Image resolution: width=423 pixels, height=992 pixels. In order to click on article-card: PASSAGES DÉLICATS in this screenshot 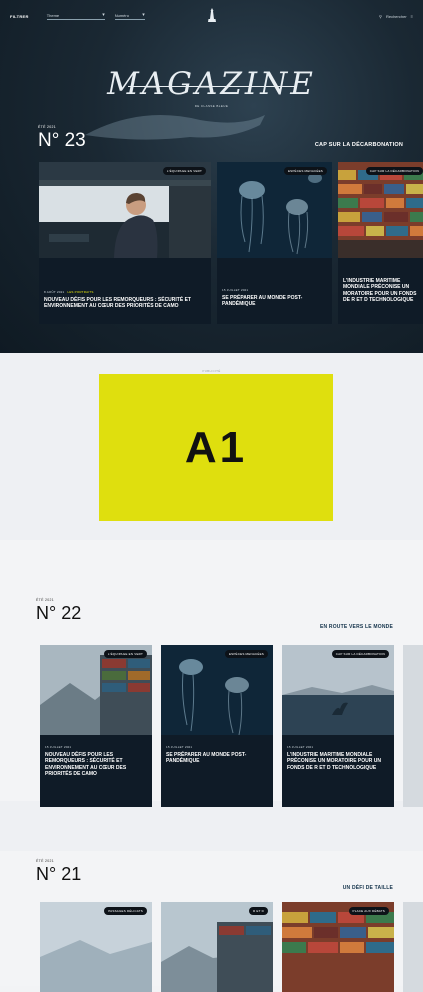, I will do `click(96, 947)`.